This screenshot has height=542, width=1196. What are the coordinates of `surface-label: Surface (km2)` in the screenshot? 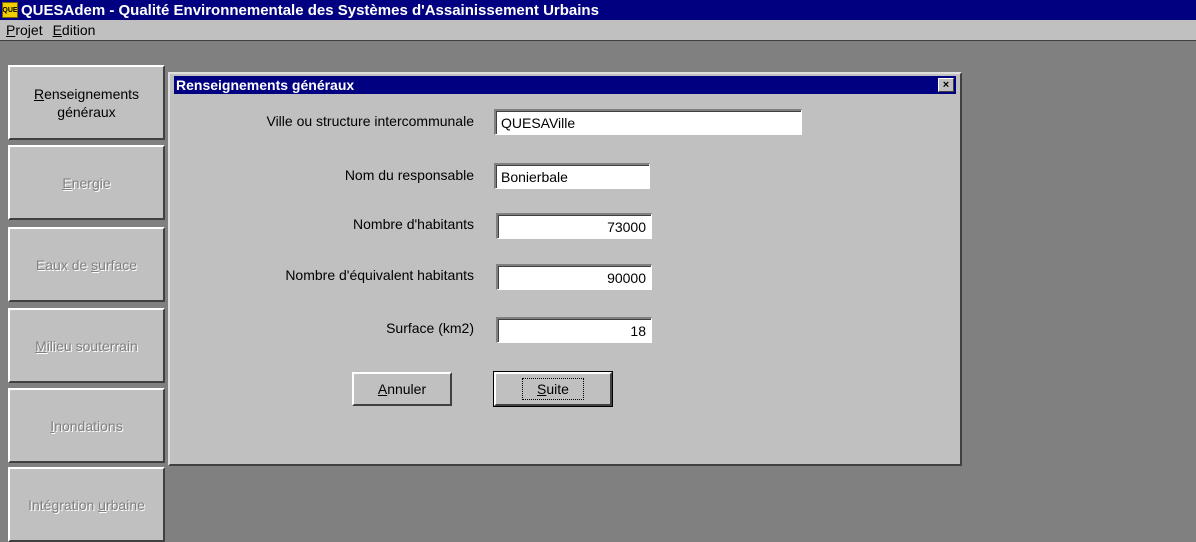 It's located at (430, 328).